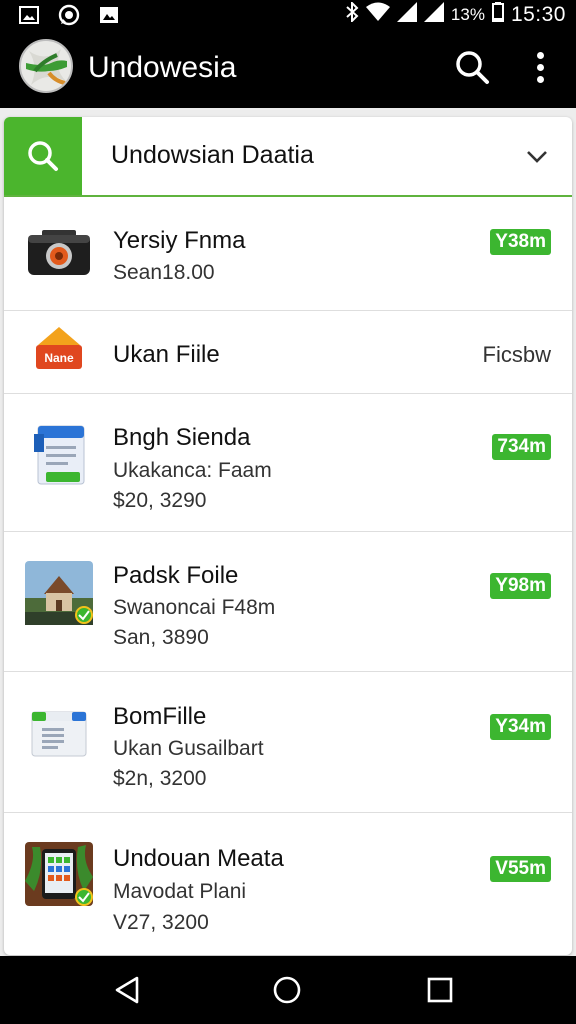 This screenshot has width=576, height=1024. What do you see at coordinates (59, 735) in the screenshot?
I see `doc-window-icon` at bounding box center [59, 735].